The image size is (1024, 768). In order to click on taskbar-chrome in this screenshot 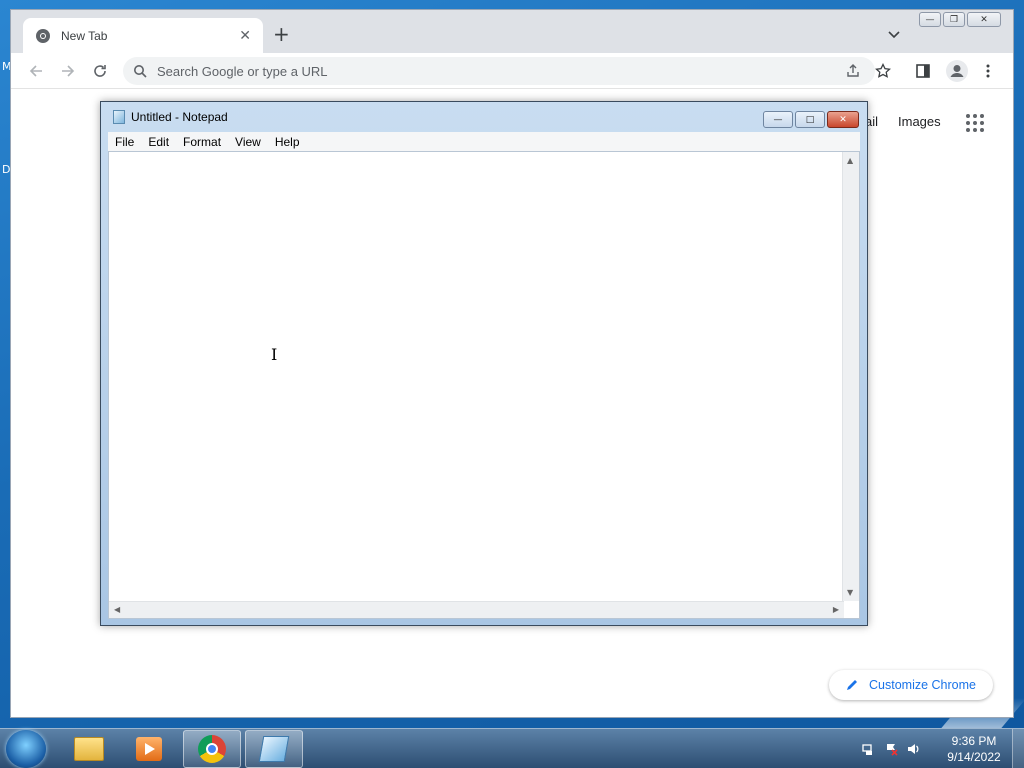, I will do `click(212, 749)`.